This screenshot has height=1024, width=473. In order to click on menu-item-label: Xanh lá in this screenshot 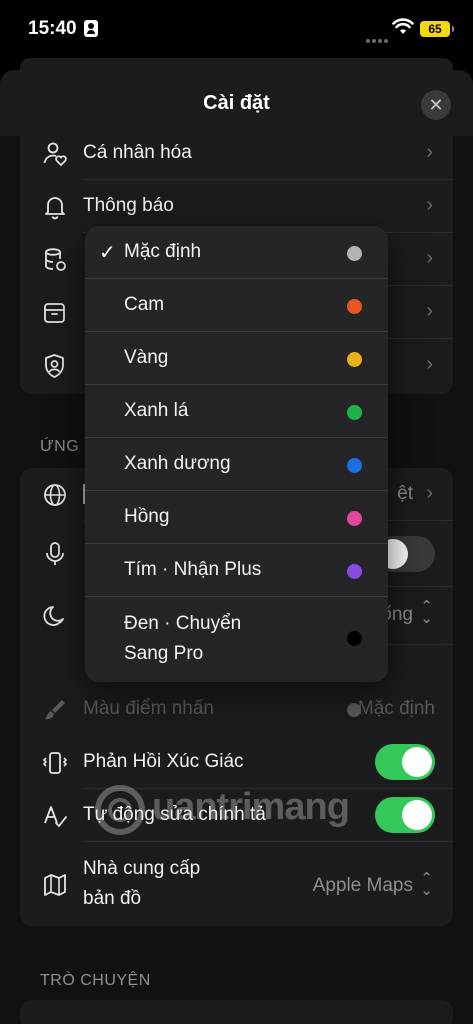, I will do `click(156, 410)`.